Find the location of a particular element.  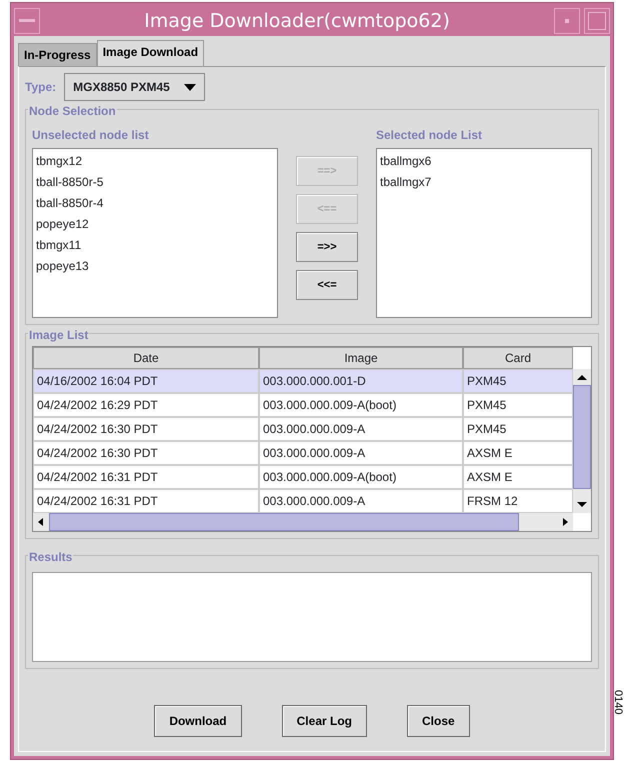

unselected-node-list: tbmgx12 tball-8850r-5 tball-8850r-4 popeye12 tbmgx11 popeye13 is located at coordinates (155, 233).